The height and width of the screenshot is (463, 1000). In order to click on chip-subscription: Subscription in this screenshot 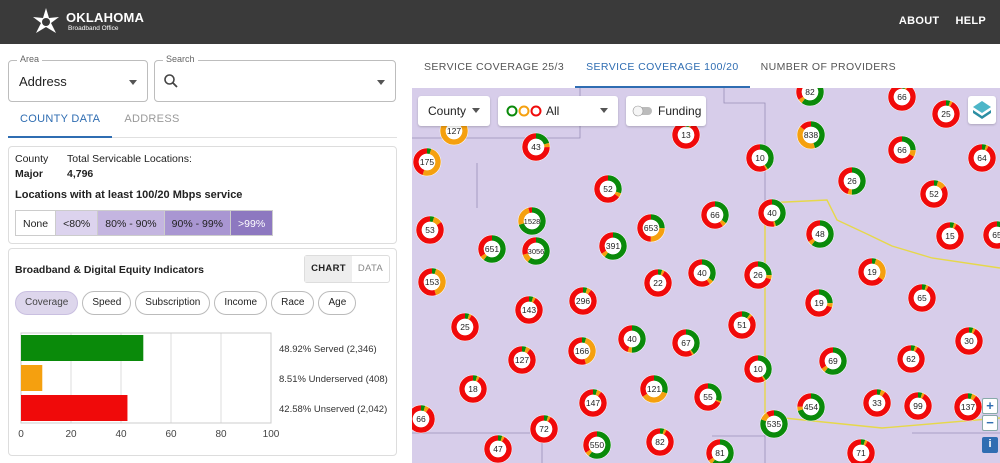, I will do `click(173, 303)`.